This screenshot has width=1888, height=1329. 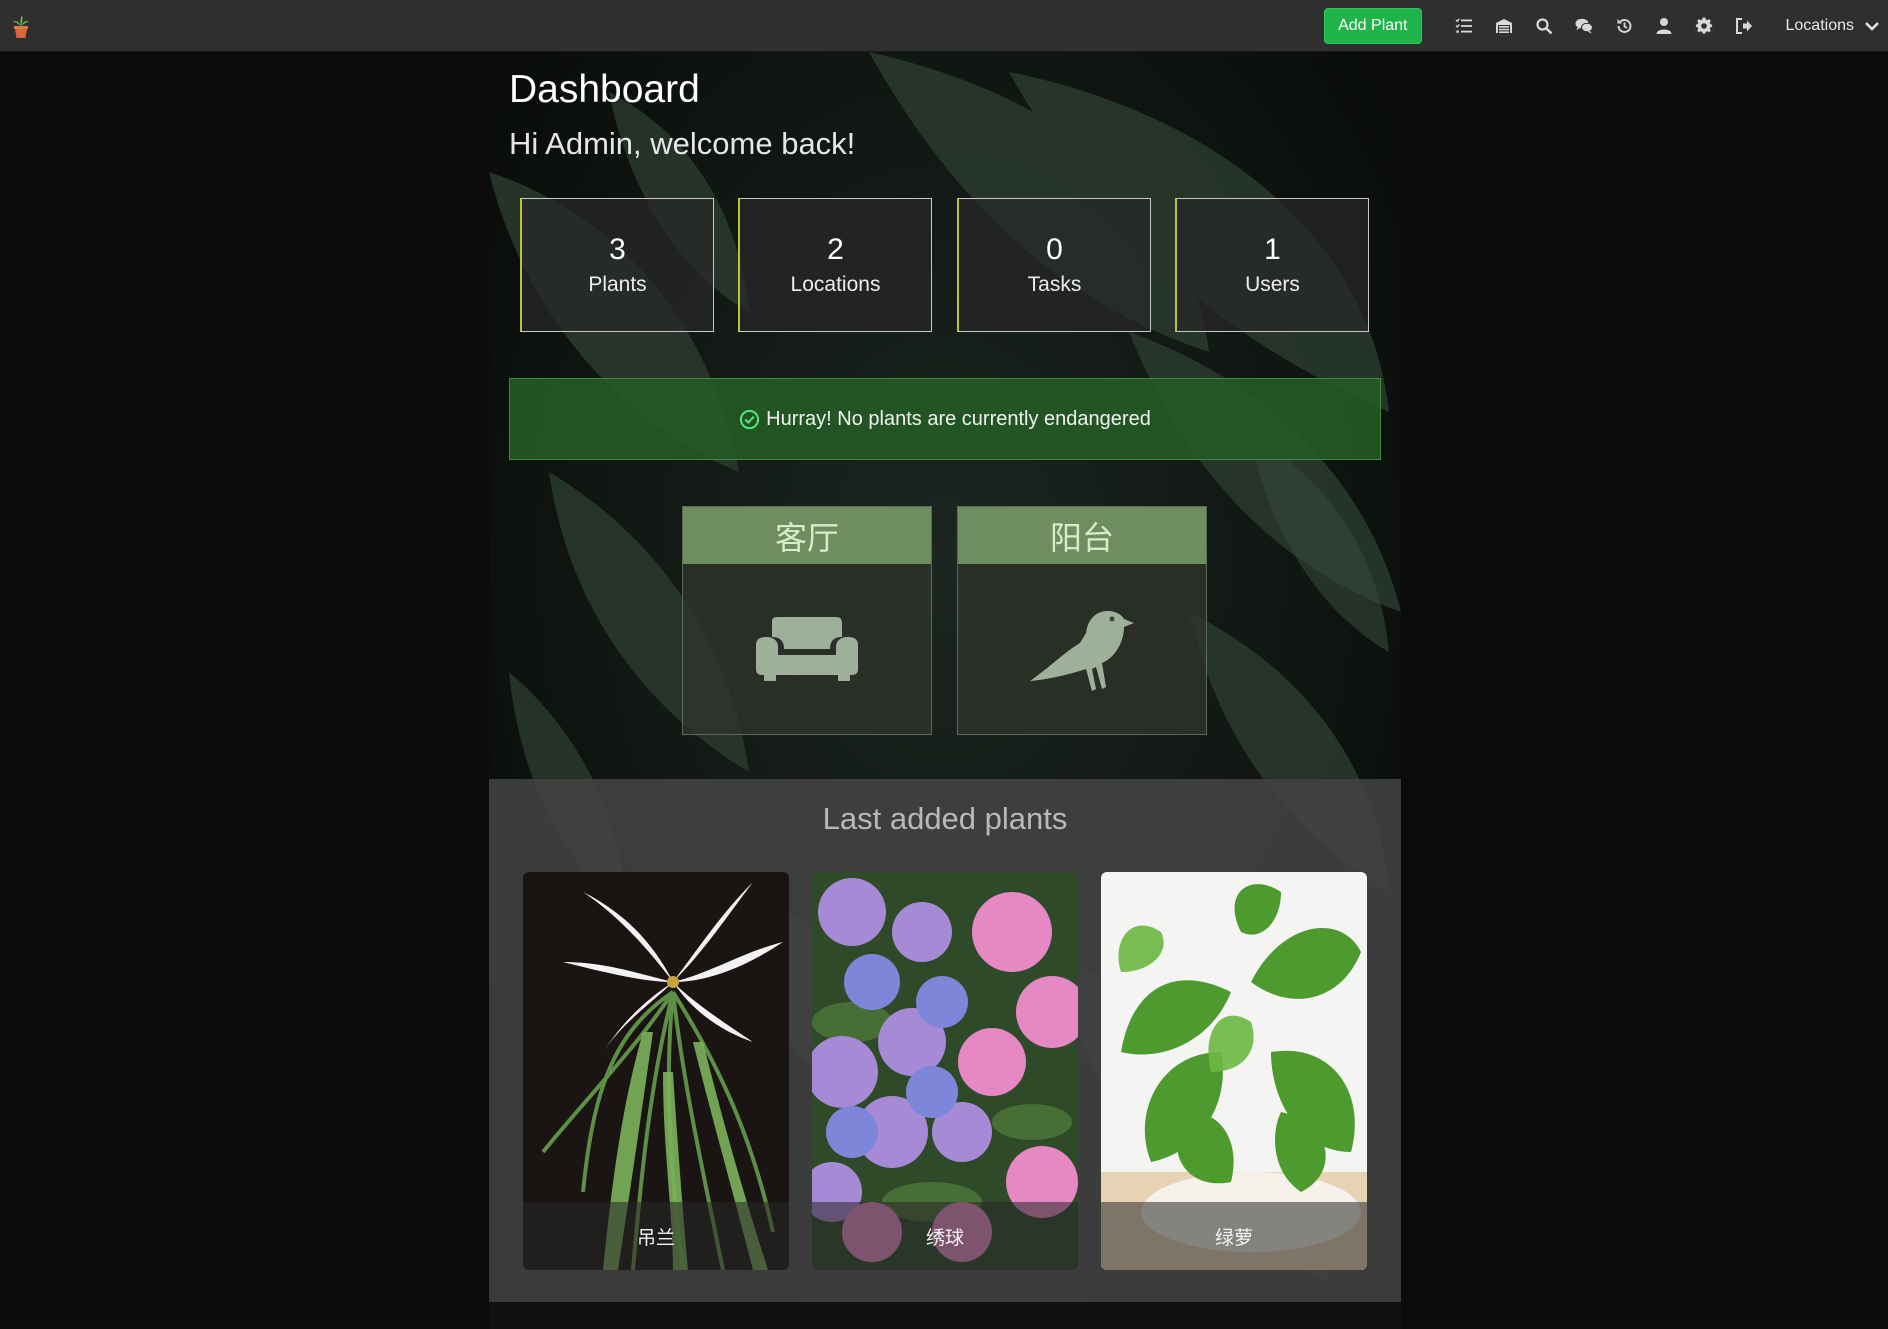 I want to click on stat-label: Users, so click(x=1272, y=284).